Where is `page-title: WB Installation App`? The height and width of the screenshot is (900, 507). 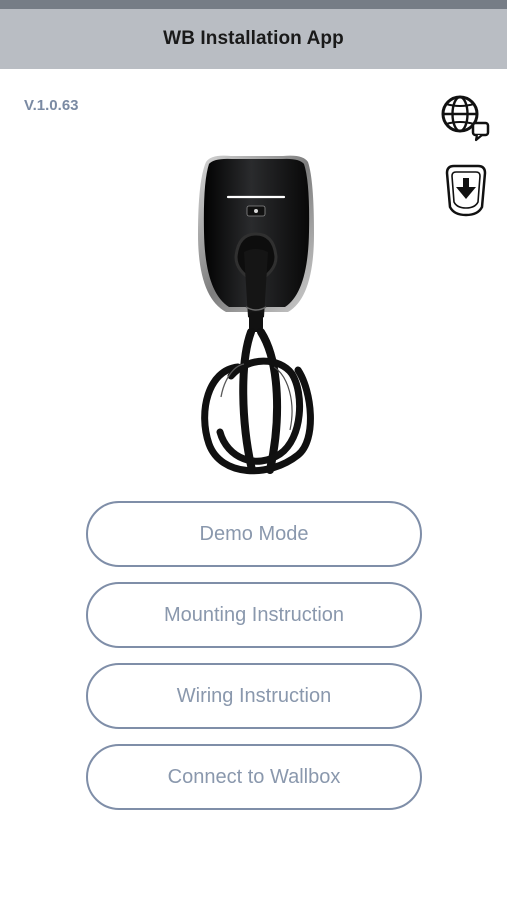
page-title: WB Installation App is located at coordinates (253, 38).